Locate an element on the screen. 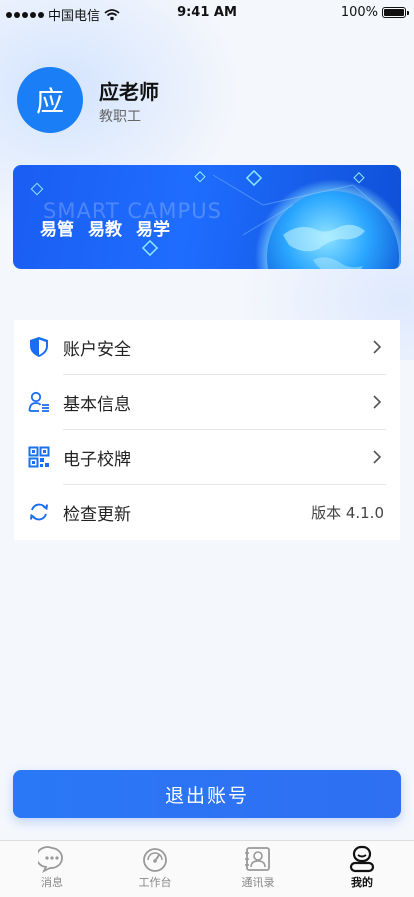 Image resolution: width=414 pixels, height=897 pixels. tab-label: 工作台 is located at coordinates (155, 882).